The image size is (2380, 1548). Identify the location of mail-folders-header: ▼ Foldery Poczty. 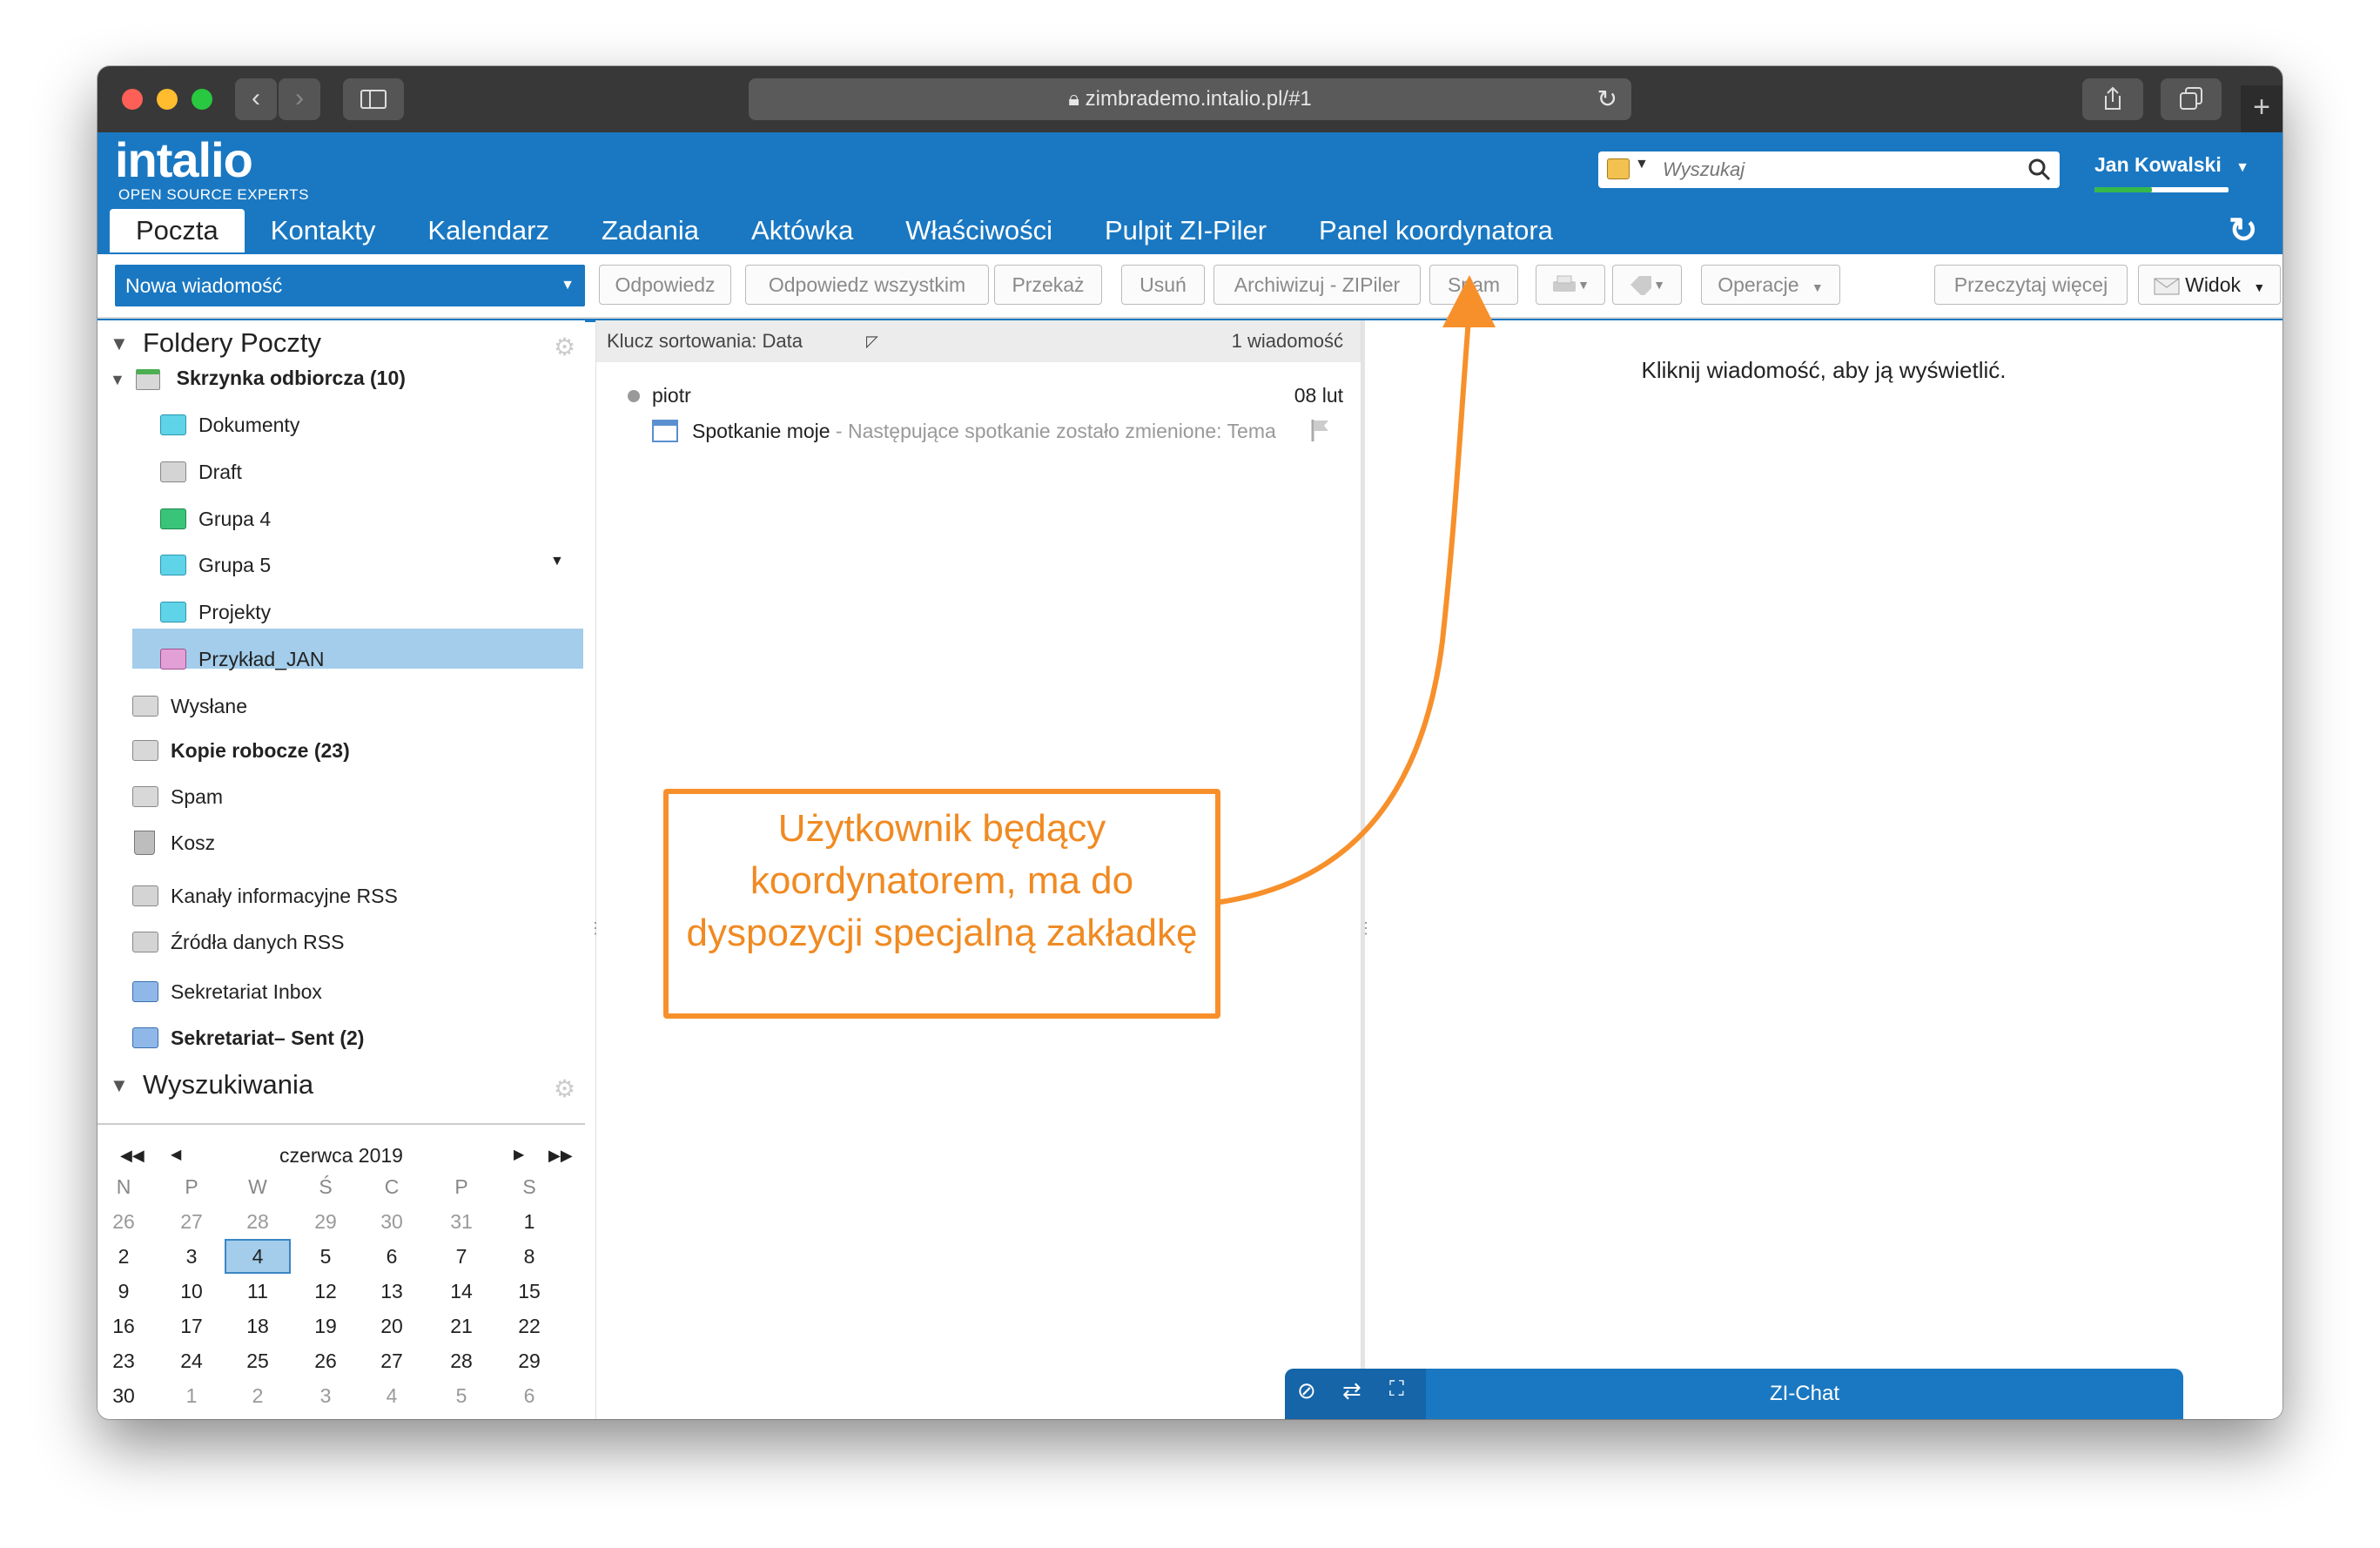
(209, 343).